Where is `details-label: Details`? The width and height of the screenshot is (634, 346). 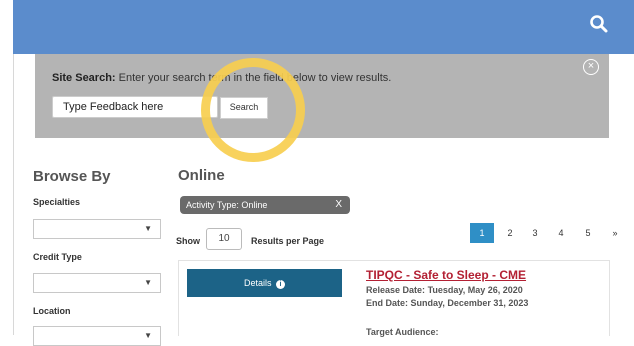
details-label: Details is located at coordinates (257, 283).